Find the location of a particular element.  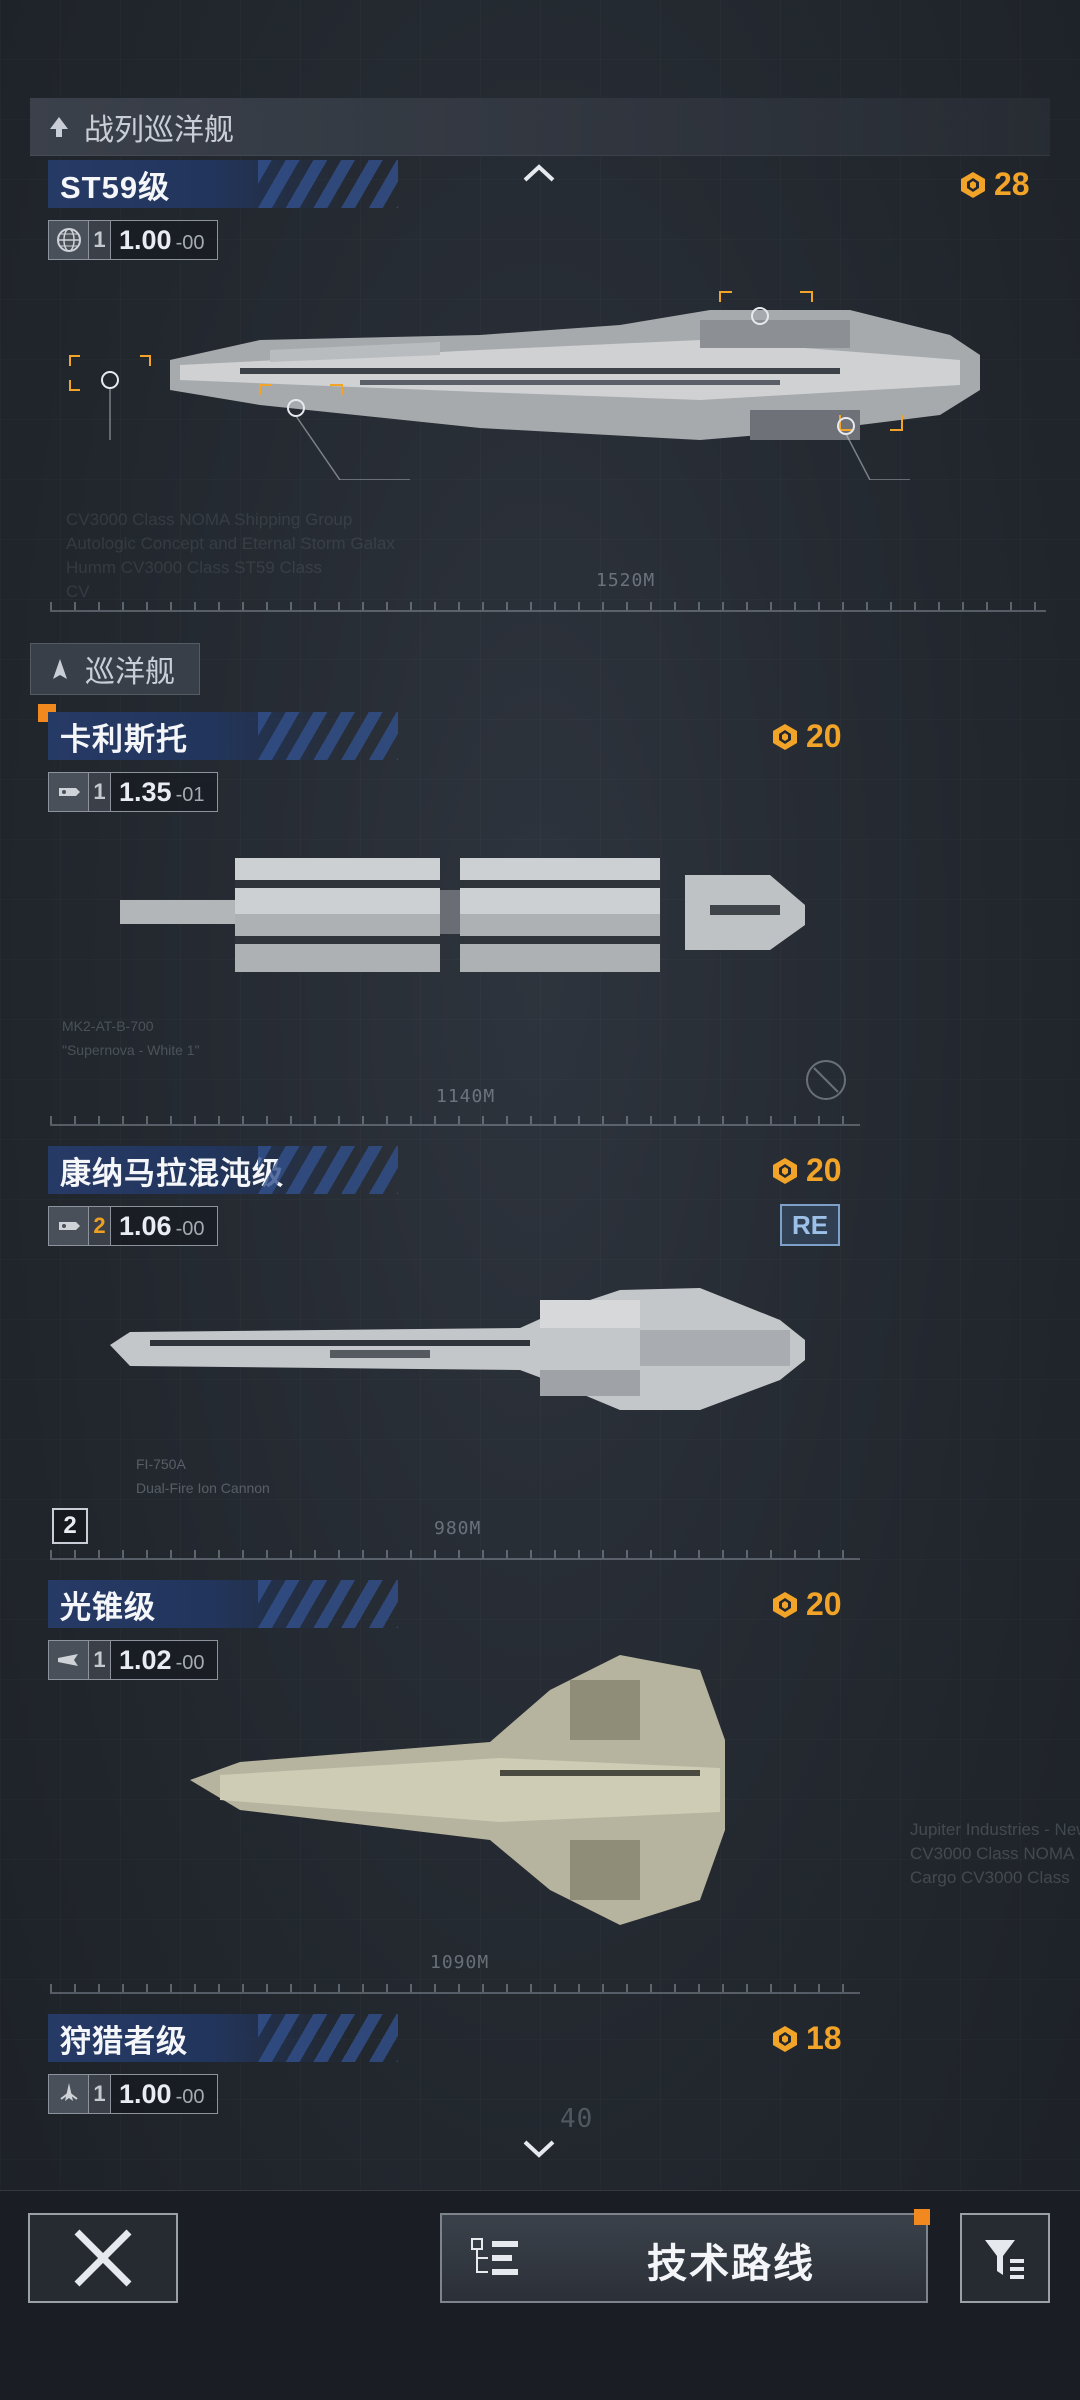

model-subtitle: Dual-Fire Ion Cannon is located at coordinates (203, 1488).